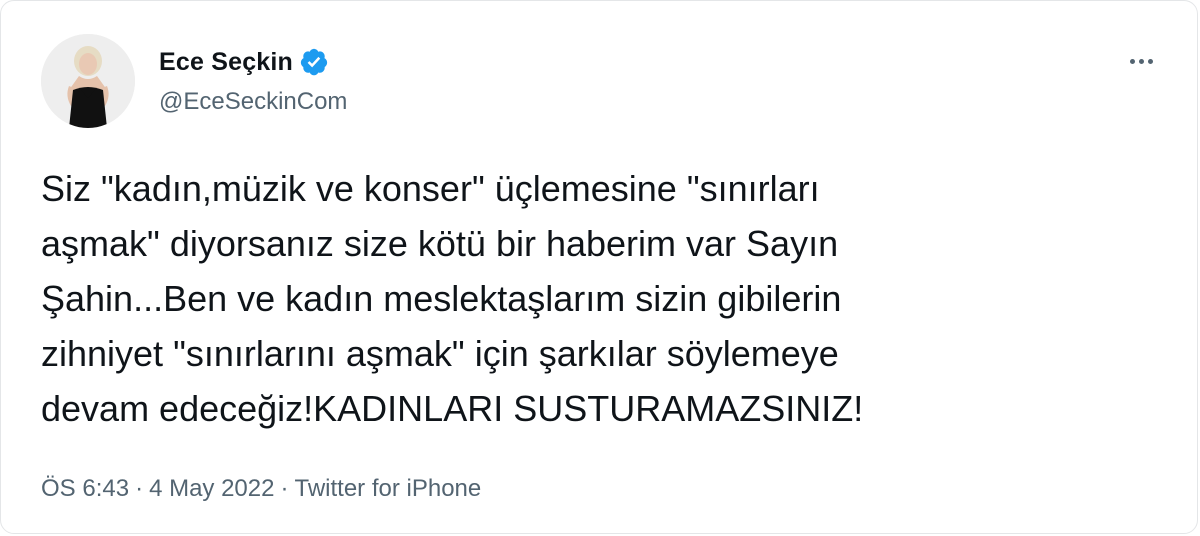  I want to click on author-display-name: Ece Seçkin, so click(226, 62).